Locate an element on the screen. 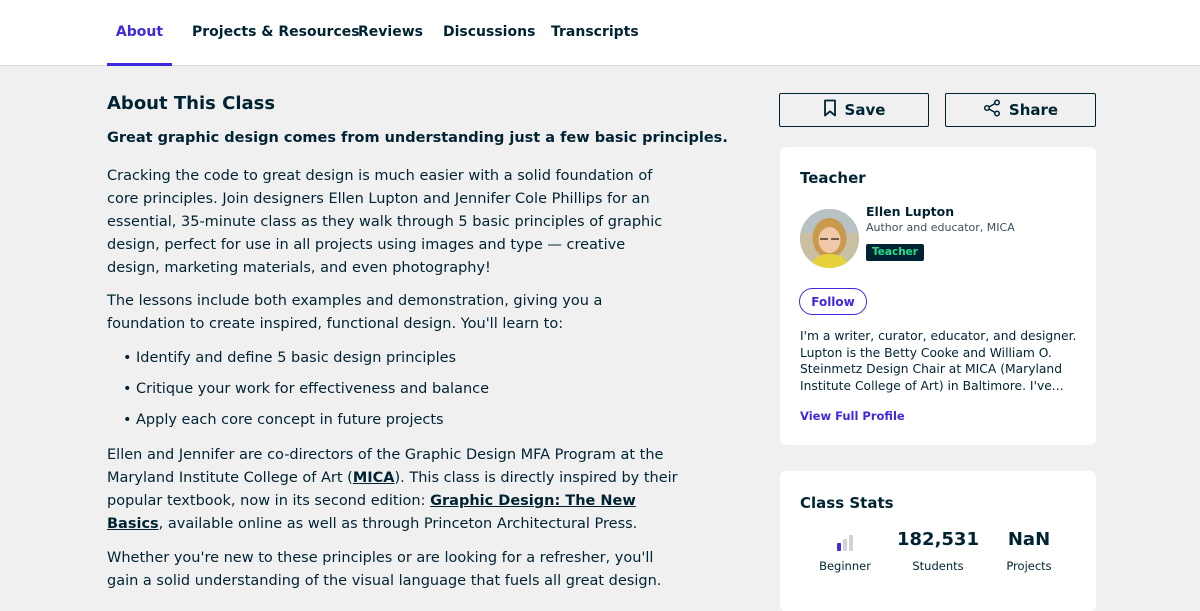 The height and width of the screenshot is (611, 1200). stat-projects-value: NaN is located at coordinates (1029, 539).